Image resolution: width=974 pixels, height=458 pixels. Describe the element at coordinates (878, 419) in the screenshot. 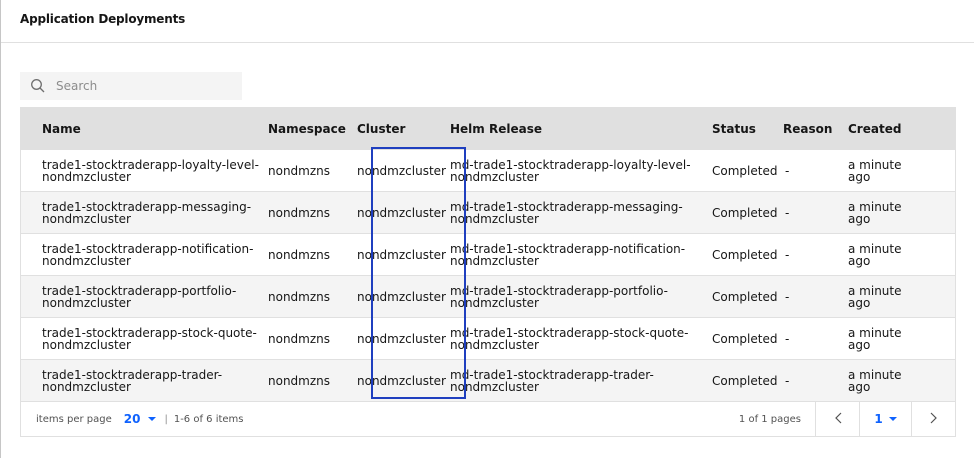

I see `current-page-value: 1` at that location.